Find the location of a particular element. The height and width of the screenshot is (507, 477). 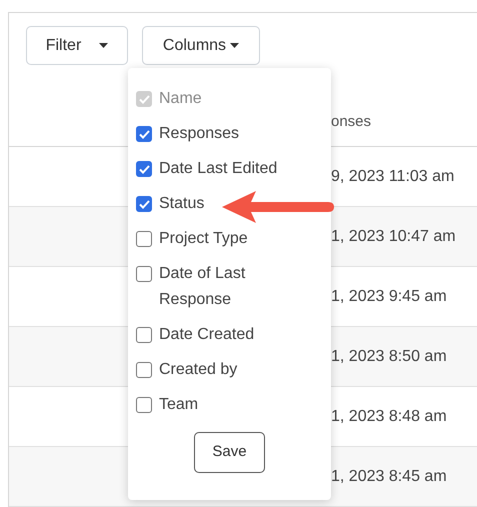

filter-button: Filter is located at coordinates (77, 45).